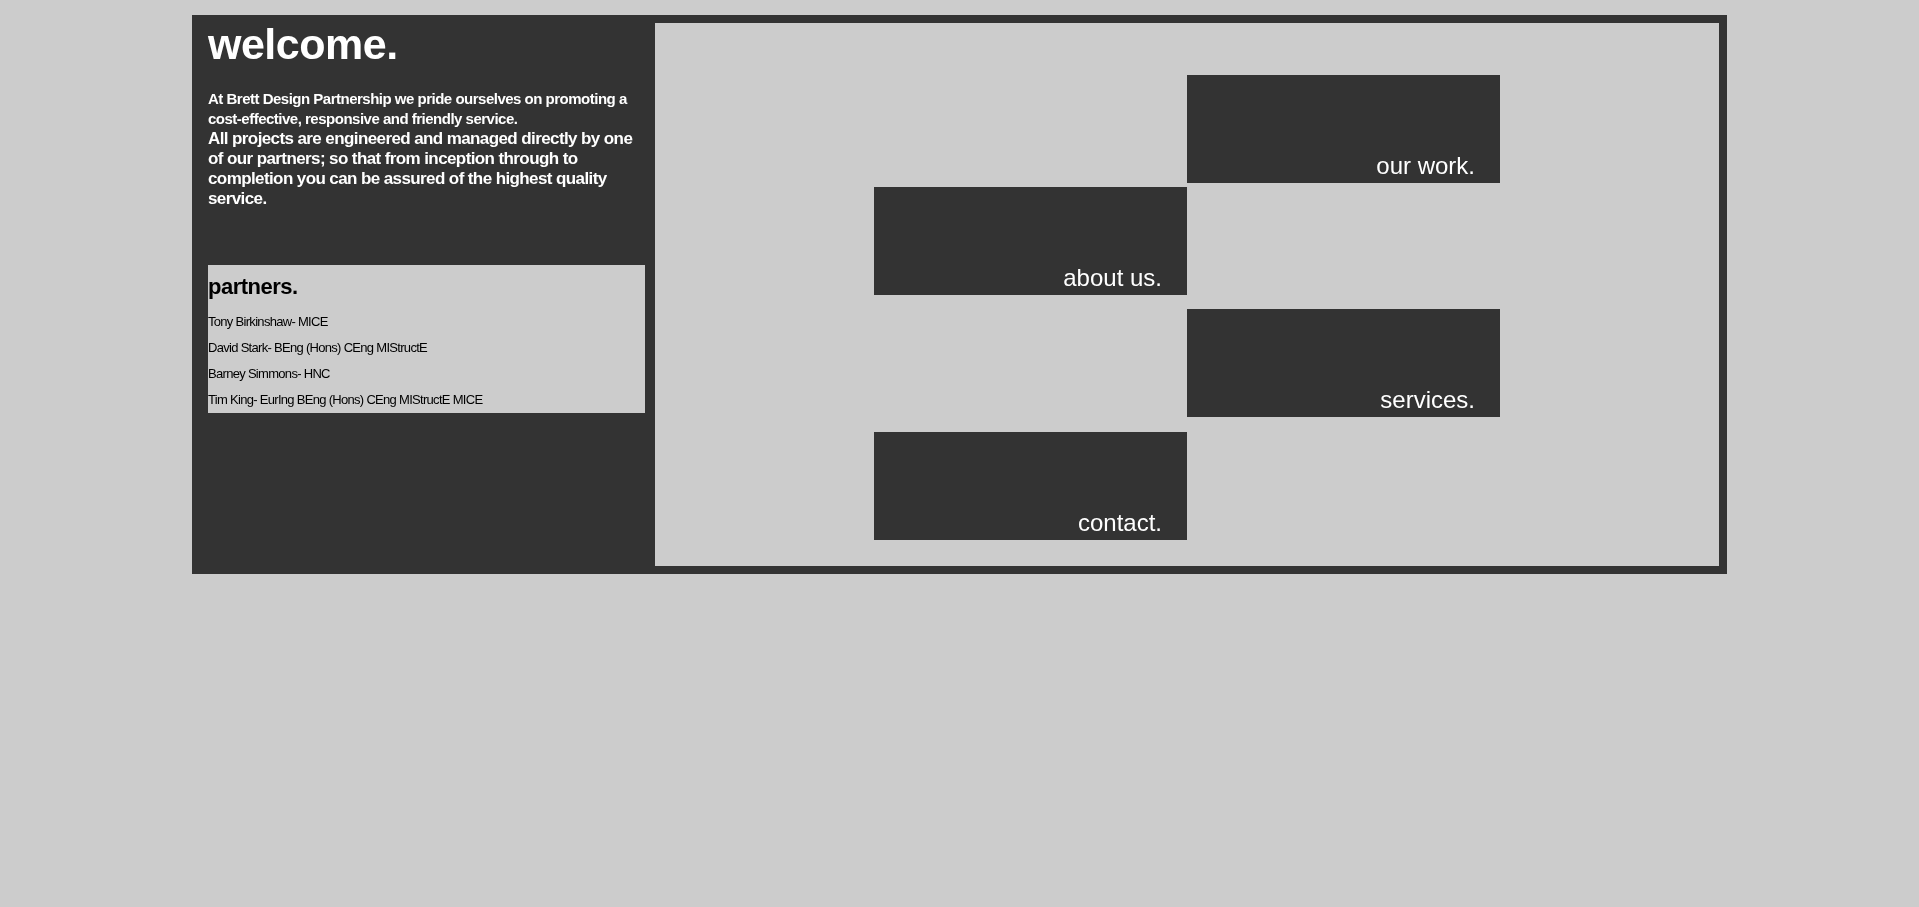 Image resolution: width=1919 pixels, height=907 pixels. Describe the element at coordinates (1343, 363) in the screenshot. I see `nav-tile: services.` at that location.